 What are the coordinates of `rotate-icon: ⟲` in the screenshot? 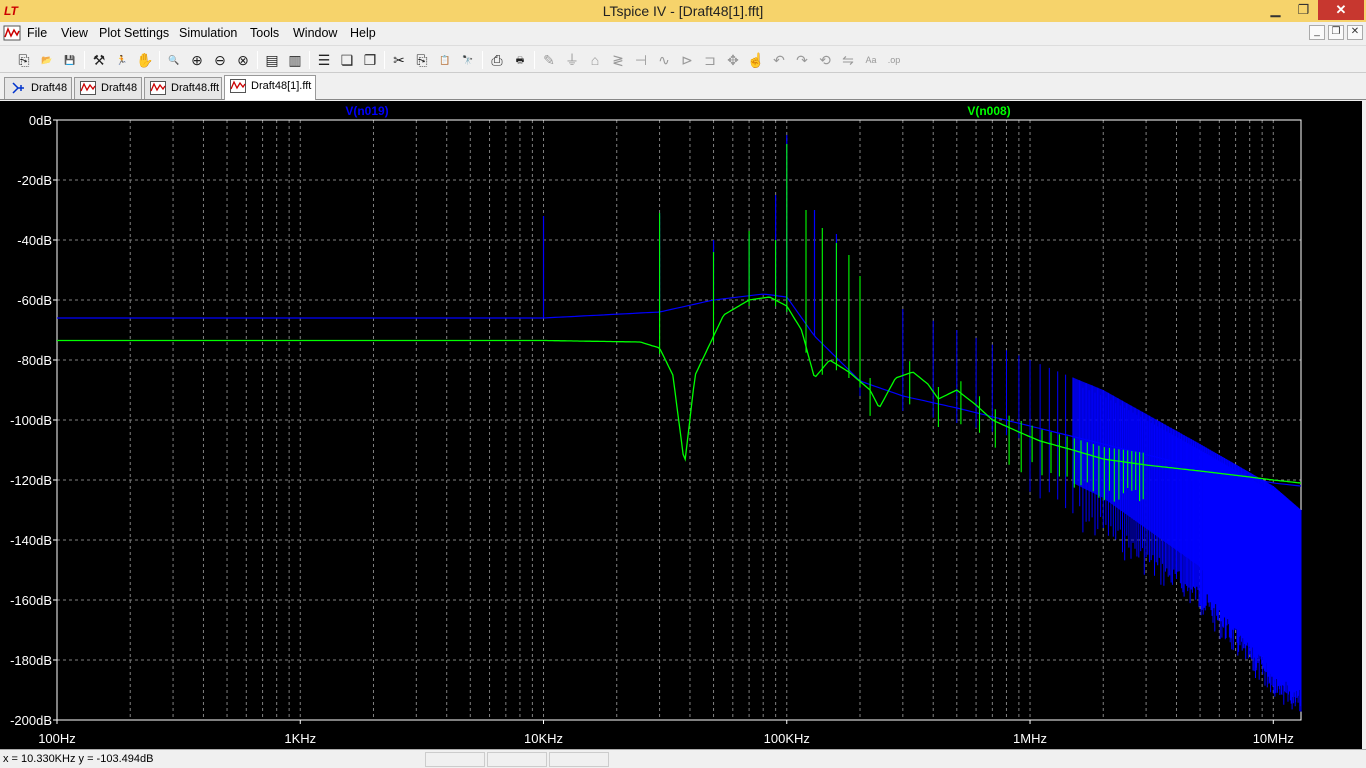 It's located at (825, 60).